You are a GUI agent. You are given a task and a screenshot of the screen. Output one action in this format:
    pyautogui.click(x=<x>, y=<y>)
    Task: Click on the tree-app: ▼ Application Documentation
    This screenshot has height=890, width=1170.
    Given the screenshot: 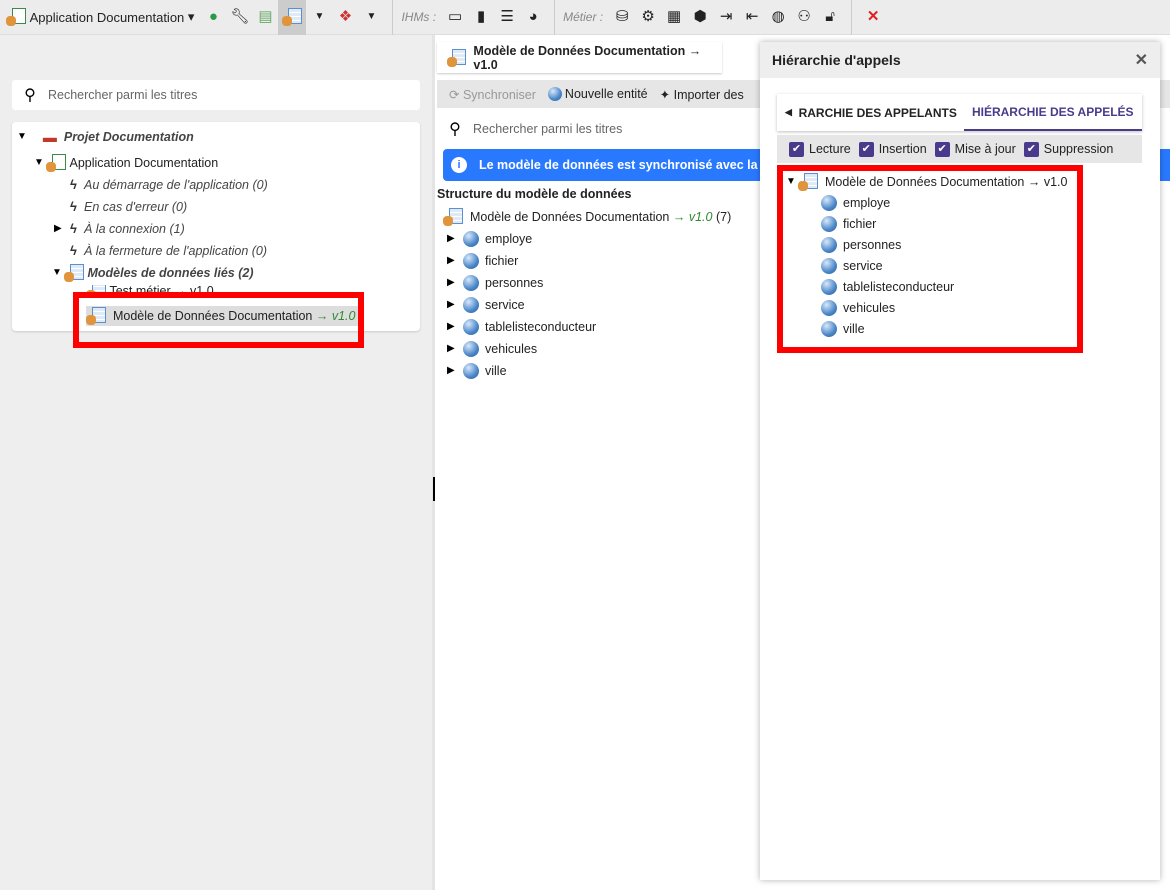 What is the action you would take?
    pyautogui.click(x=126, y=163)
    